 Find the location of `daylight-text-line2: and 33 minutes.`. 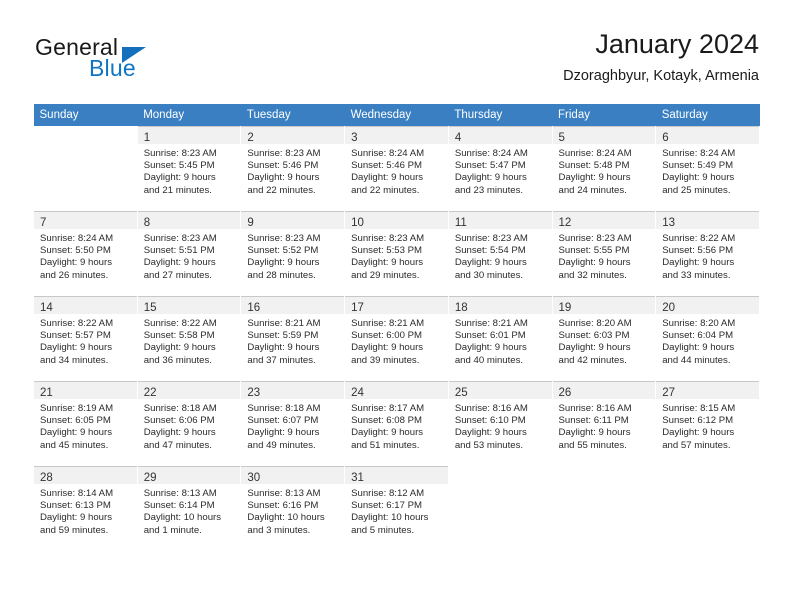

daylight-text-line2: and 33 minutes. is located at coordinates (696, 275).